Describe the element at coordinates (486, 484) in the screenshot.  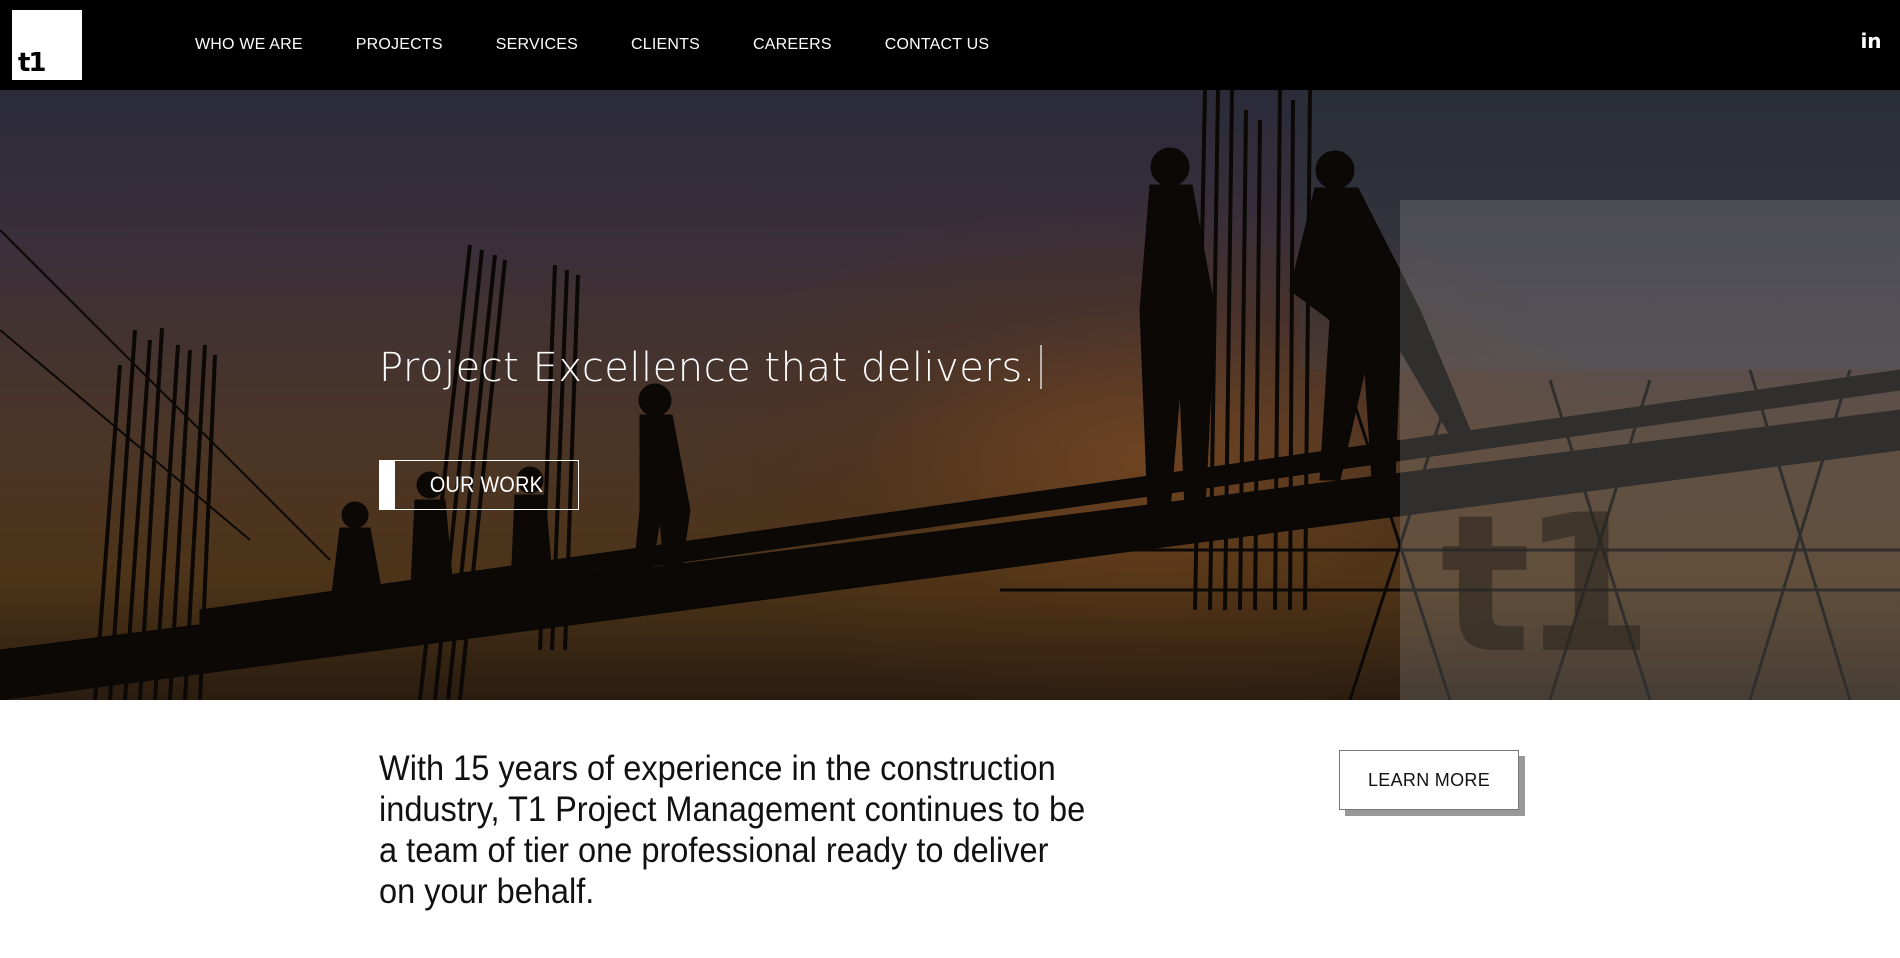
I see `our-work-label: OUR WORK` at that location.